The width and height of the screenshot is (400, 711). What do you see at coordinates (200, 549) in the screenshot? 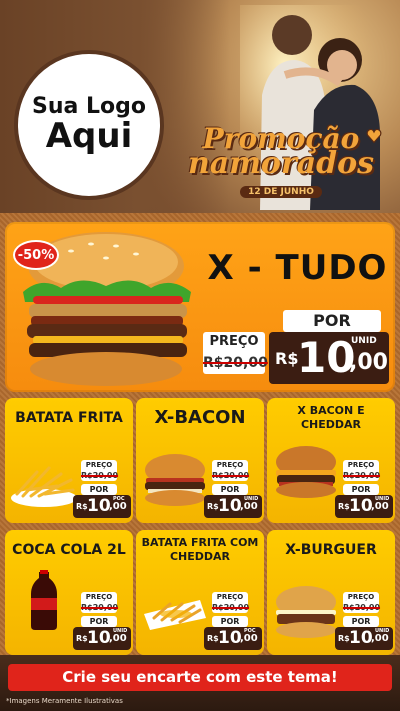
I see `product-title: BATATA FRITA COM CHEDDAR` at bounding box center [200, 549].